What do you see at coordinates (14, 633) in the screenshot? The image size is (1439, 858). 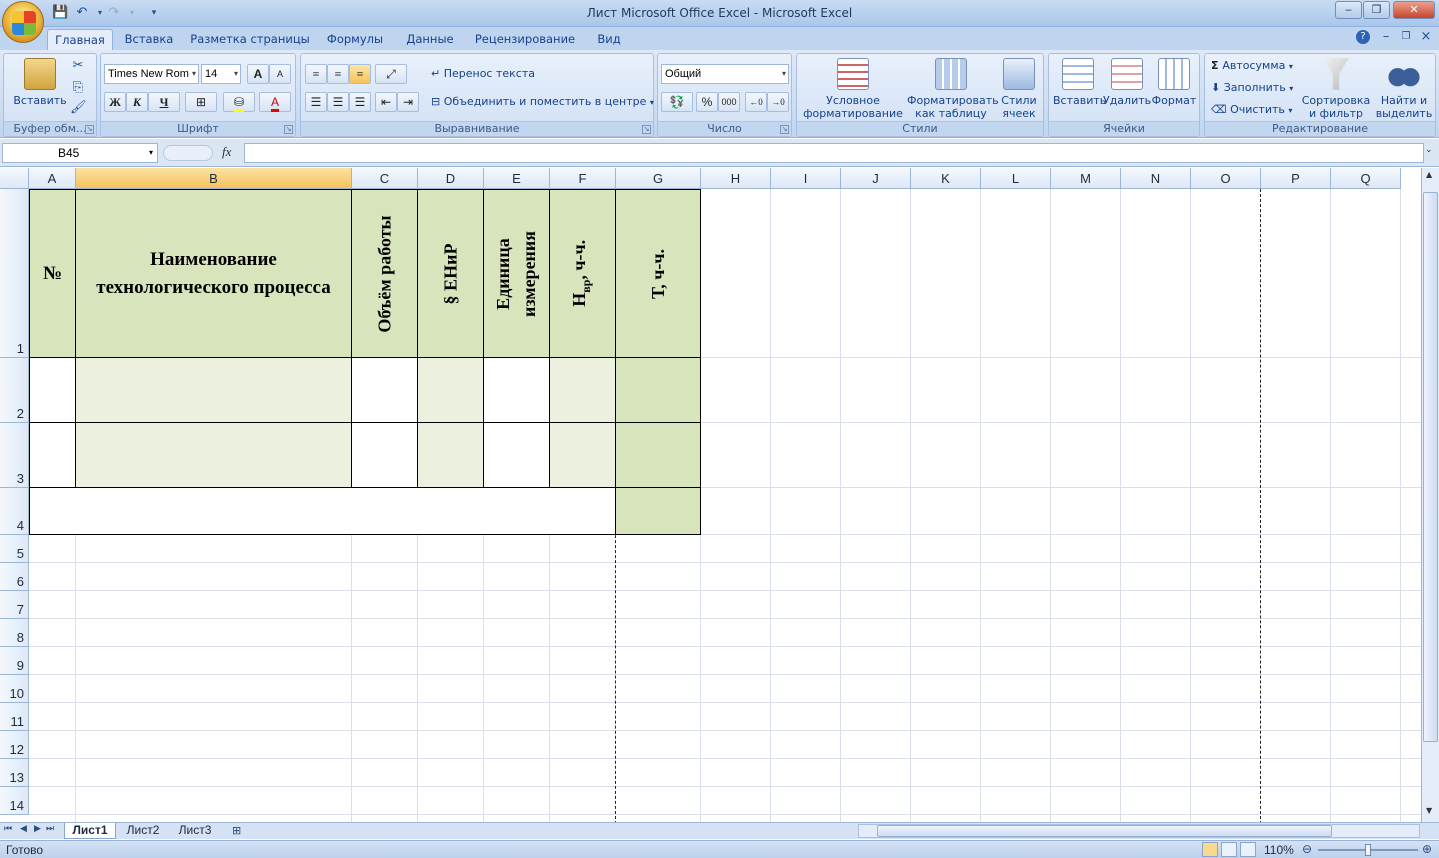 I see `row-header-8: 8` at bounding box center [14, 633].